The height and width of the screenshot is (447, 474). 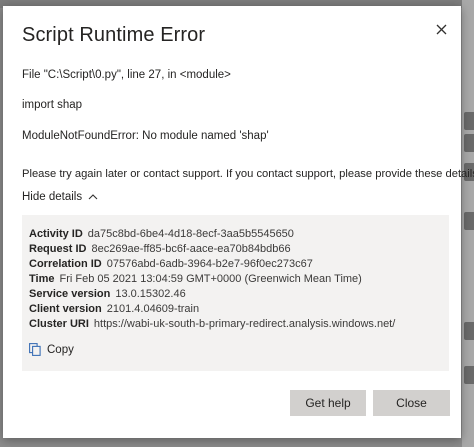 I want to click on detail-key: Request ID, so click(x=58, y=249).